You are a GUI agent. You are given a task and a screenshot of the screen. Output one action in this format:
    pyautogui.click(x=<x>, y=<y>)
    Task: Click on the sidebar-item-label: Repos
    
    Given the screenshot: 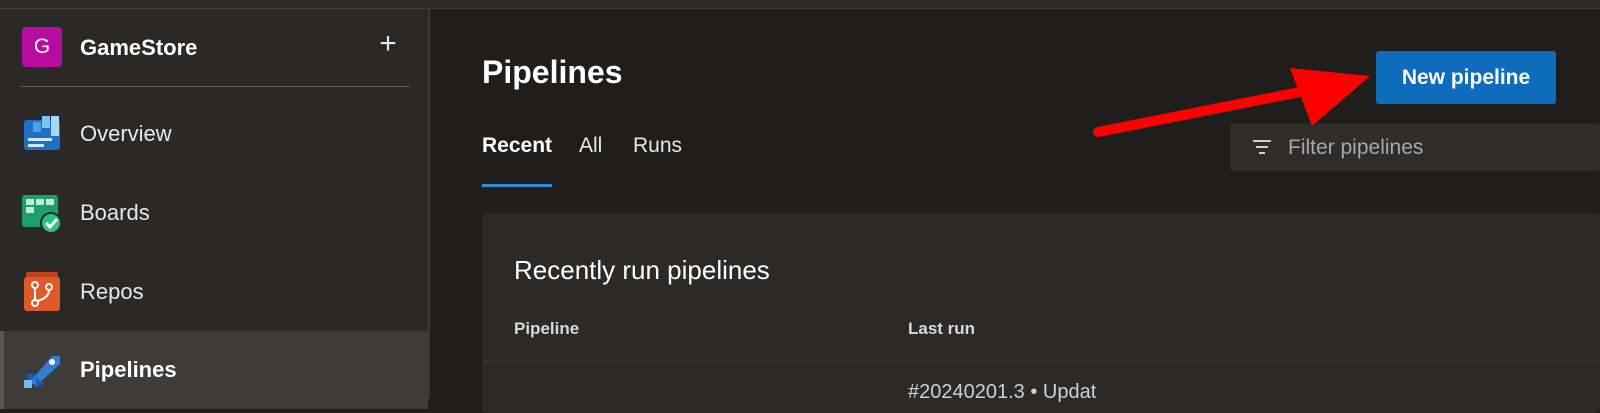 What is the action you would take?
    pyautogui.click(x=112, y=291)
    